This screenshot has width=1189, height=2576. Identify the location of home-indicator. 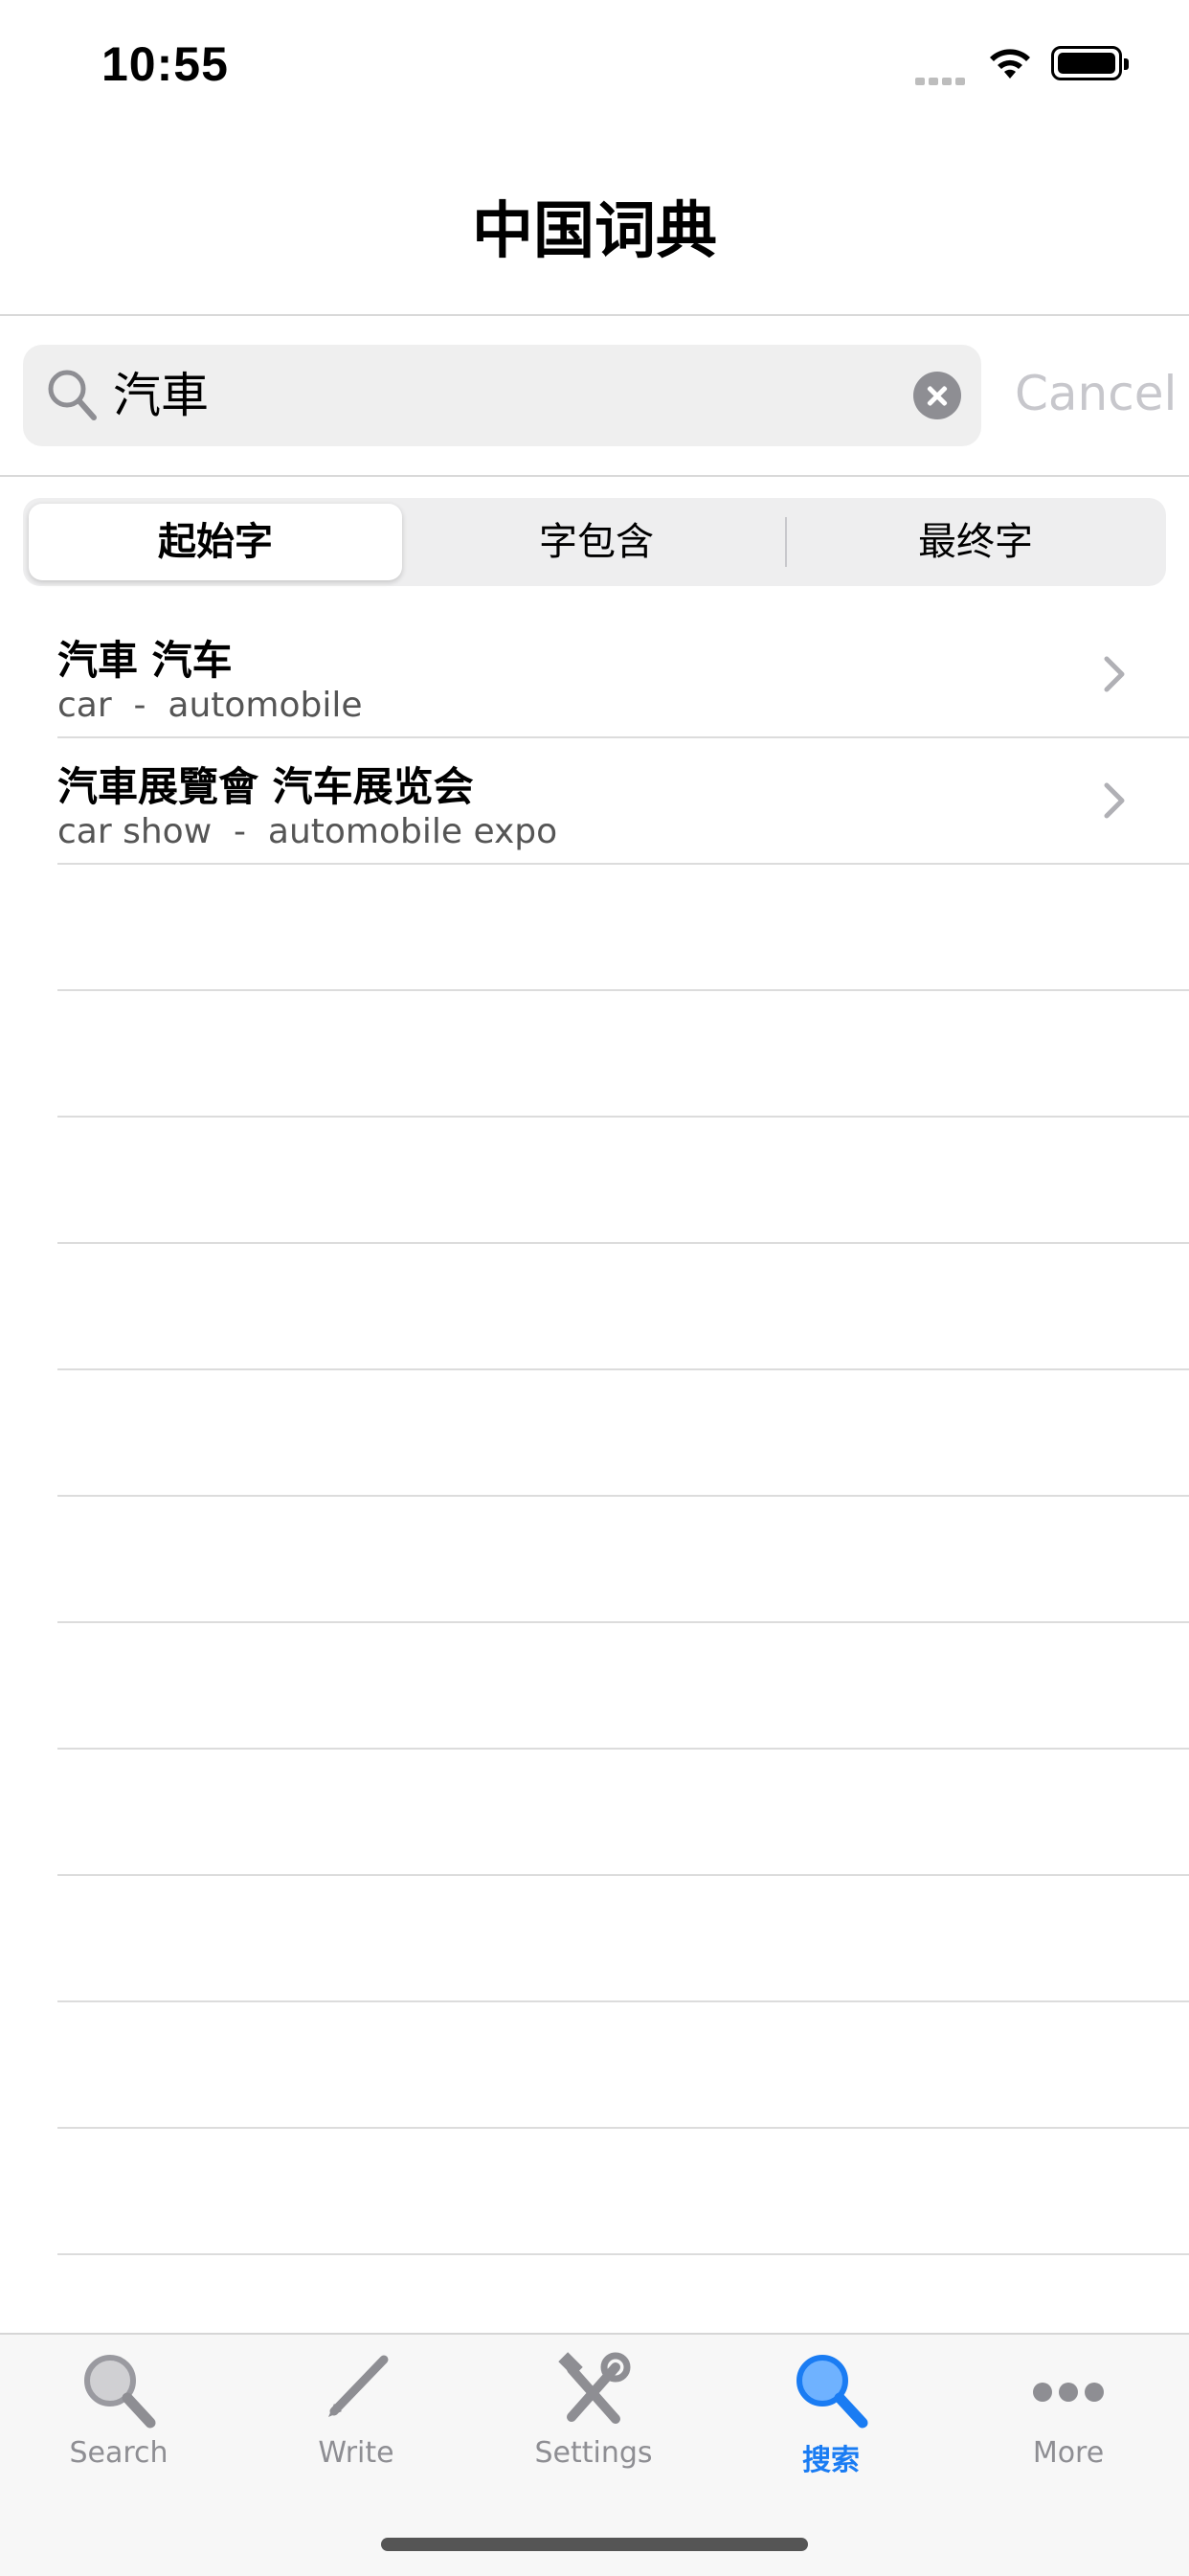
(594, 2544).